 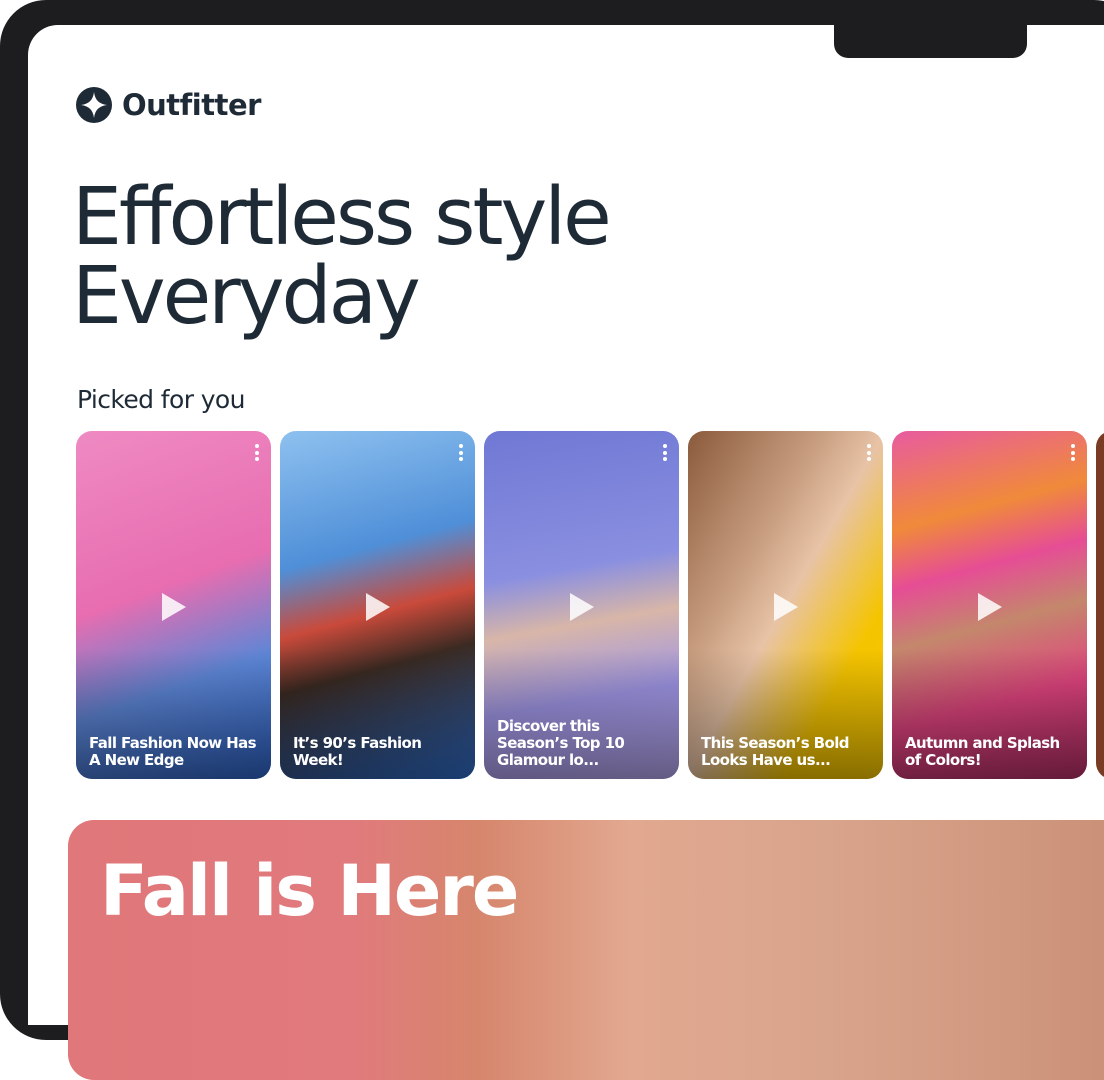 I want to click on outfitter-logo-icon, so click(x=94, y=105).